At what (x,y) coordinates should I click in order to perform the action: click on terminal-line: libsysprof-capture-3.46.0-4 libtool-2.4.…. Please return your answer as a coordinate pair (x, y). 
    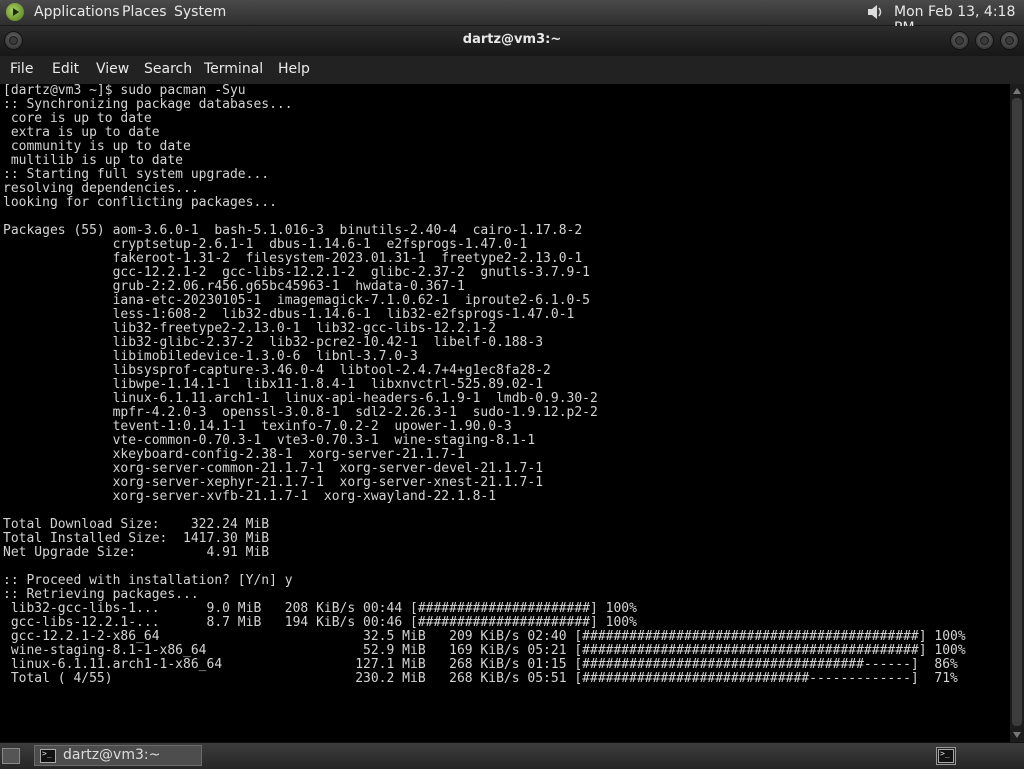
    Looking at the image, I should click on (277, 370).